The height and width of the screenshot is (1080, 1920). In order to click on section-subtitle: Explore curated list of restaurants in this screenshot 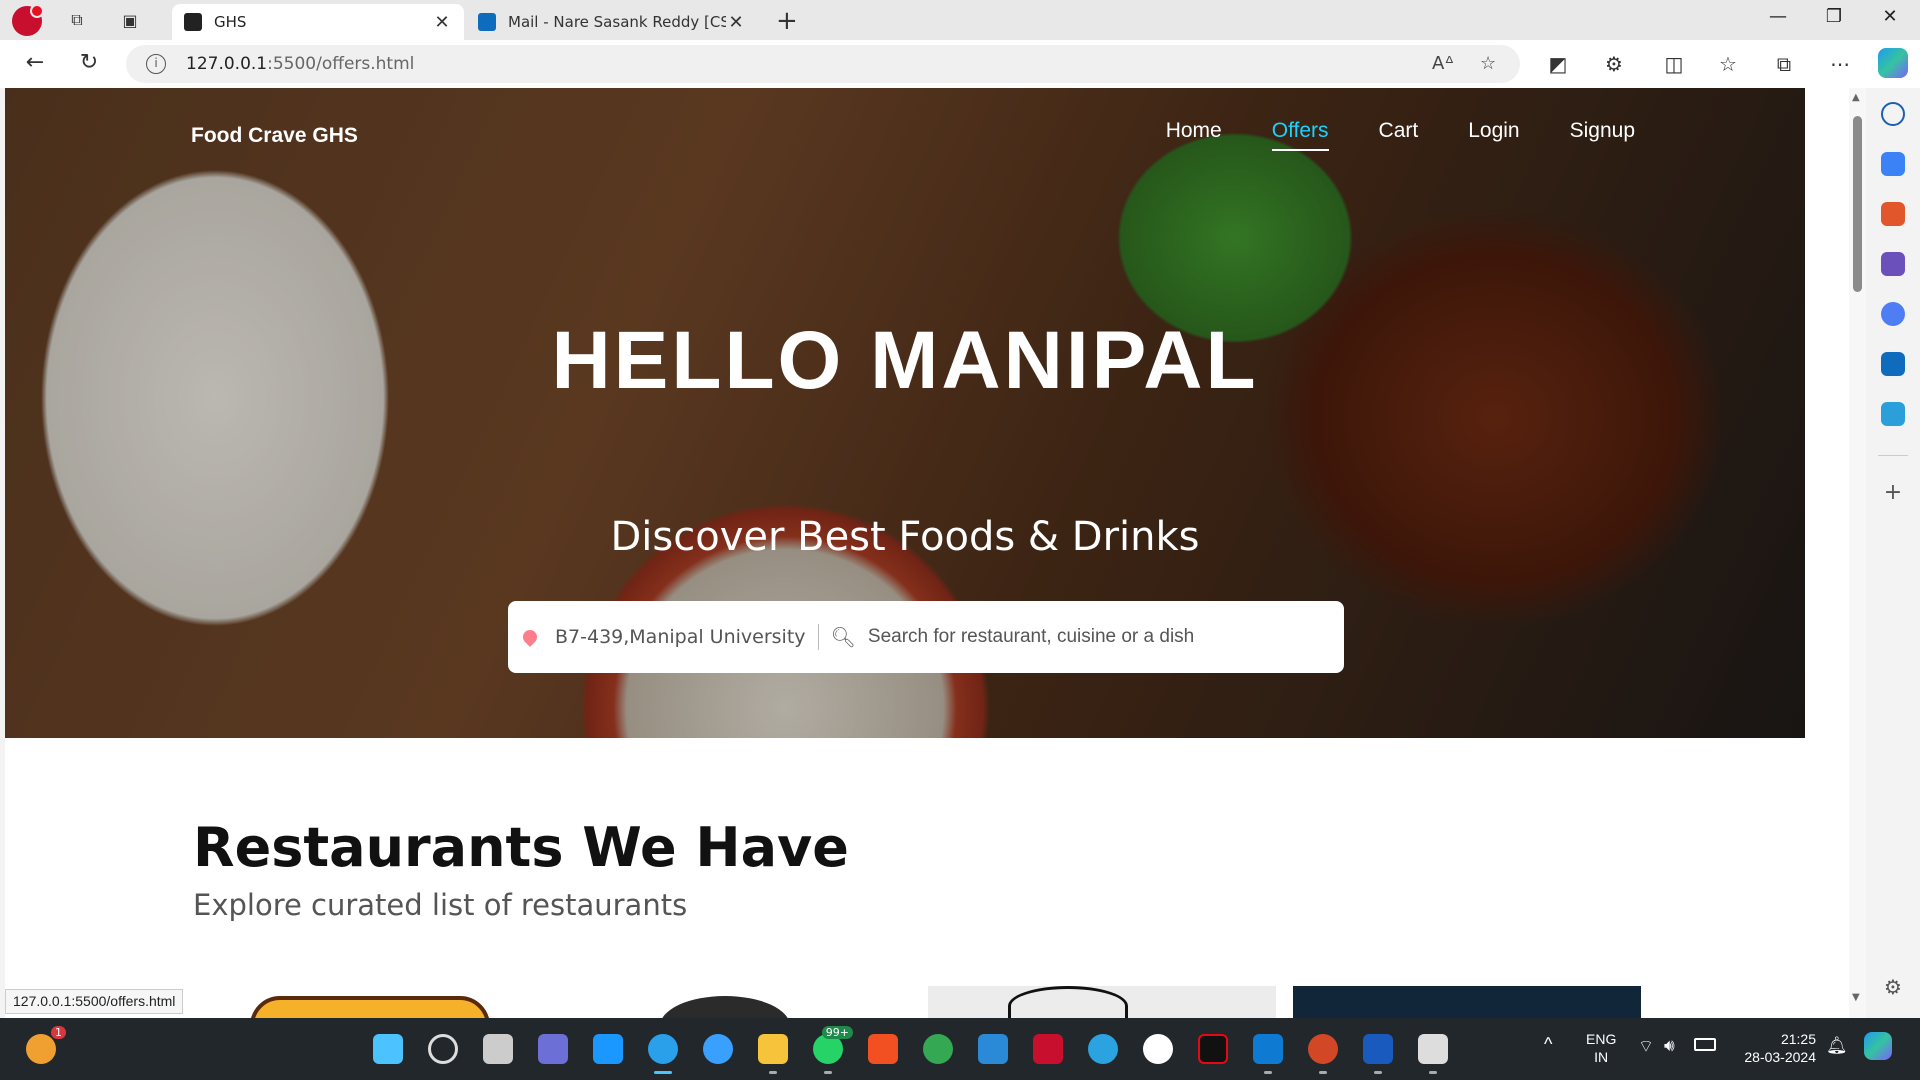, I will do `click(440, 905)`.